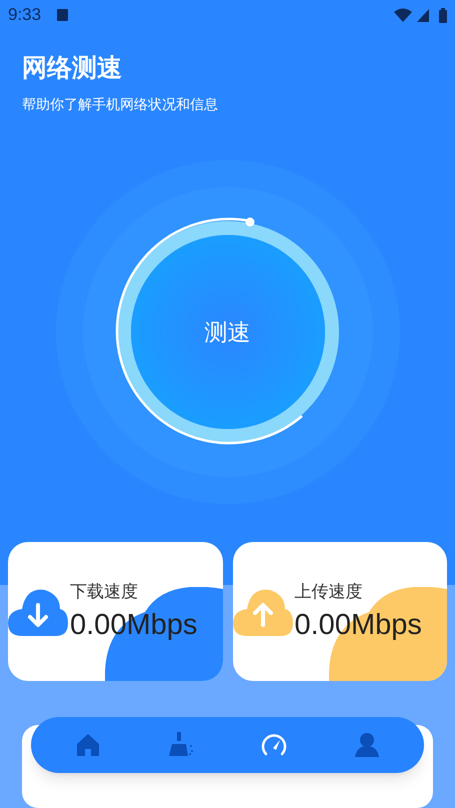  What do you see at coordinates (329, 592) in the screenshot?
I see `speed-label: 上传速度` at bounding box center [329, 592].